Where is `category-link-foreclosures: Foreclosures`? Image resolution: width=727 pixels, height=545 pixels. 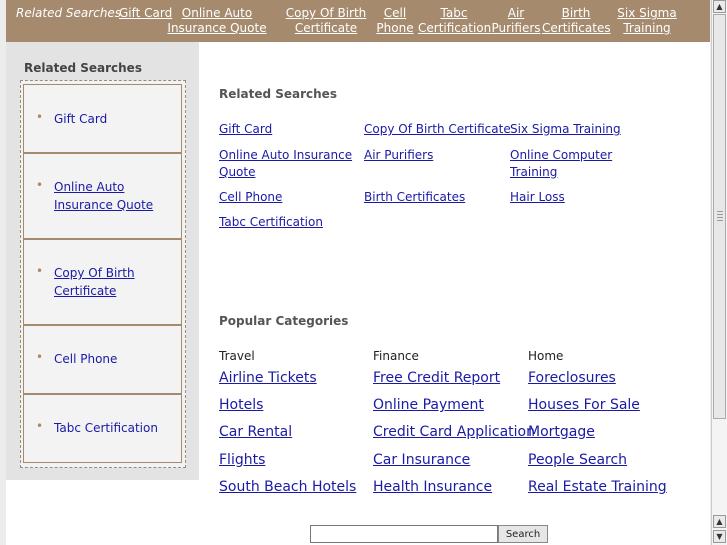
category-link-foreclosures: Foreclosures is located at coordinates (572, 378).